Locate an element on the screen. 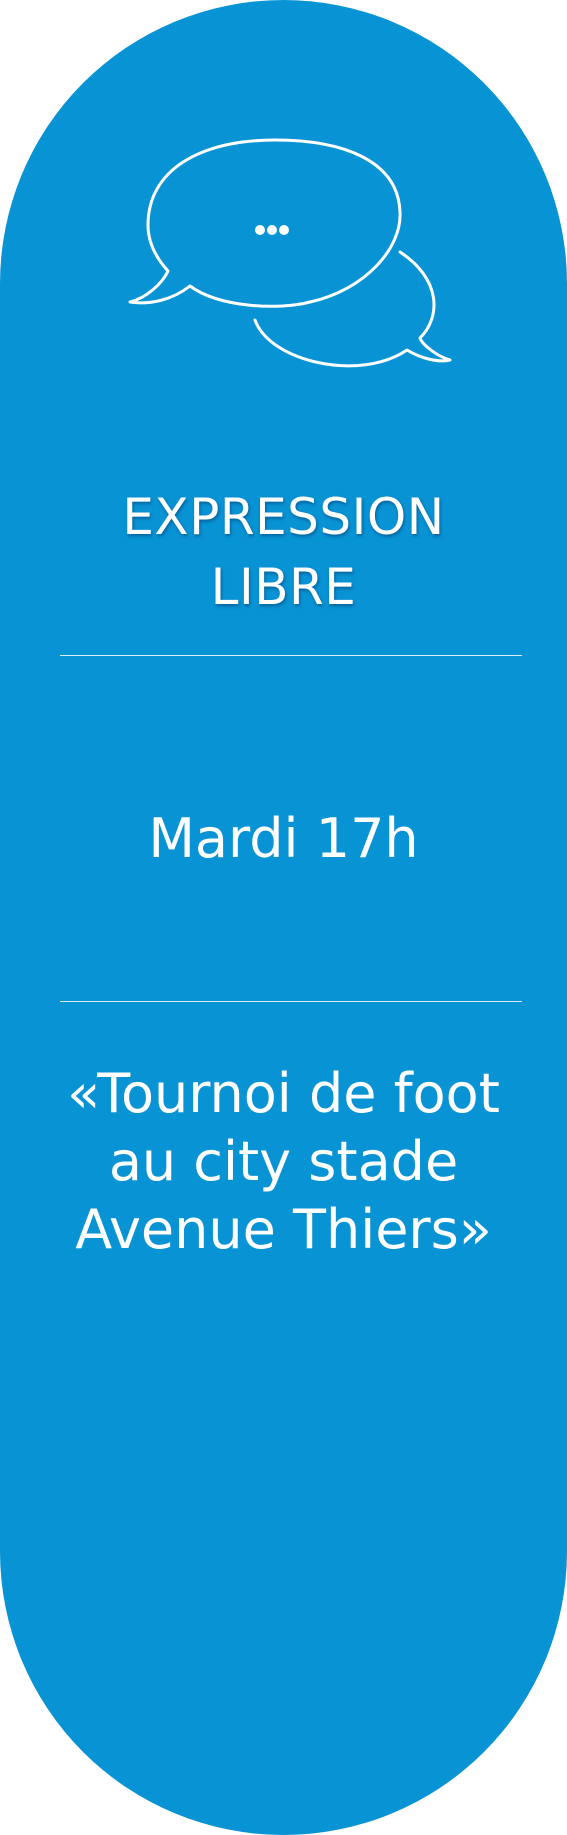 The height and width of the screenshot is (1835, 567). divider-bottom is located at coordinates (291, 1001).